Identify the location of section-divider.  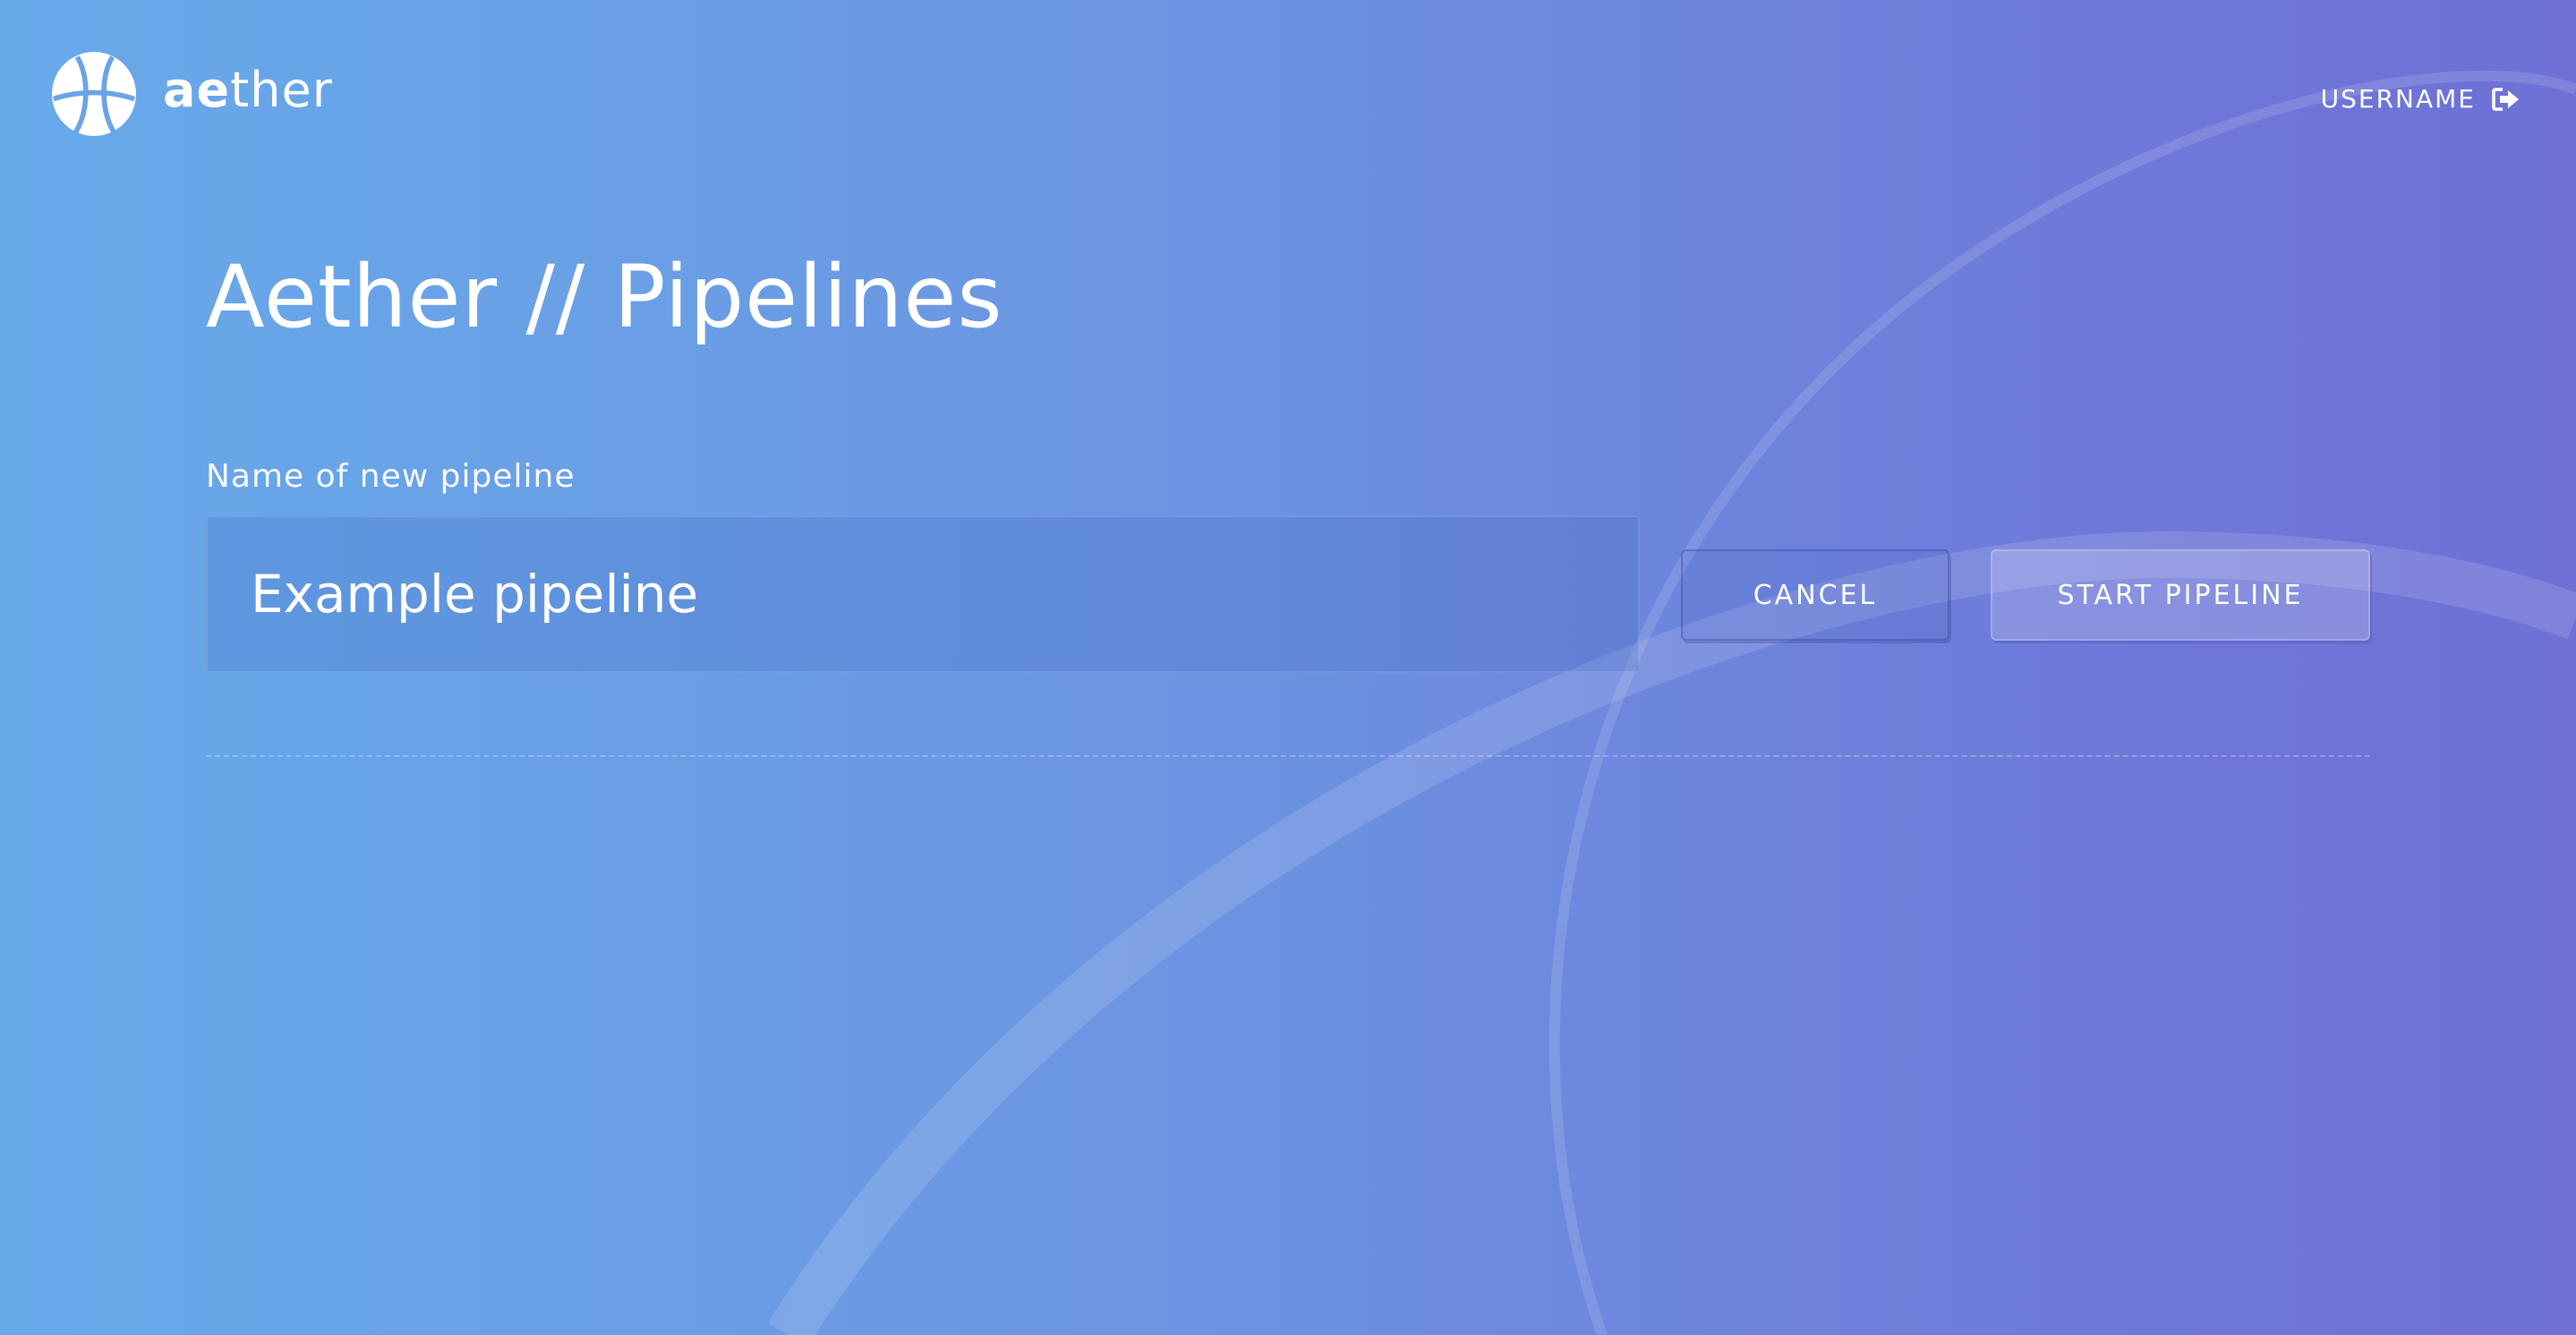
(1288, 756).